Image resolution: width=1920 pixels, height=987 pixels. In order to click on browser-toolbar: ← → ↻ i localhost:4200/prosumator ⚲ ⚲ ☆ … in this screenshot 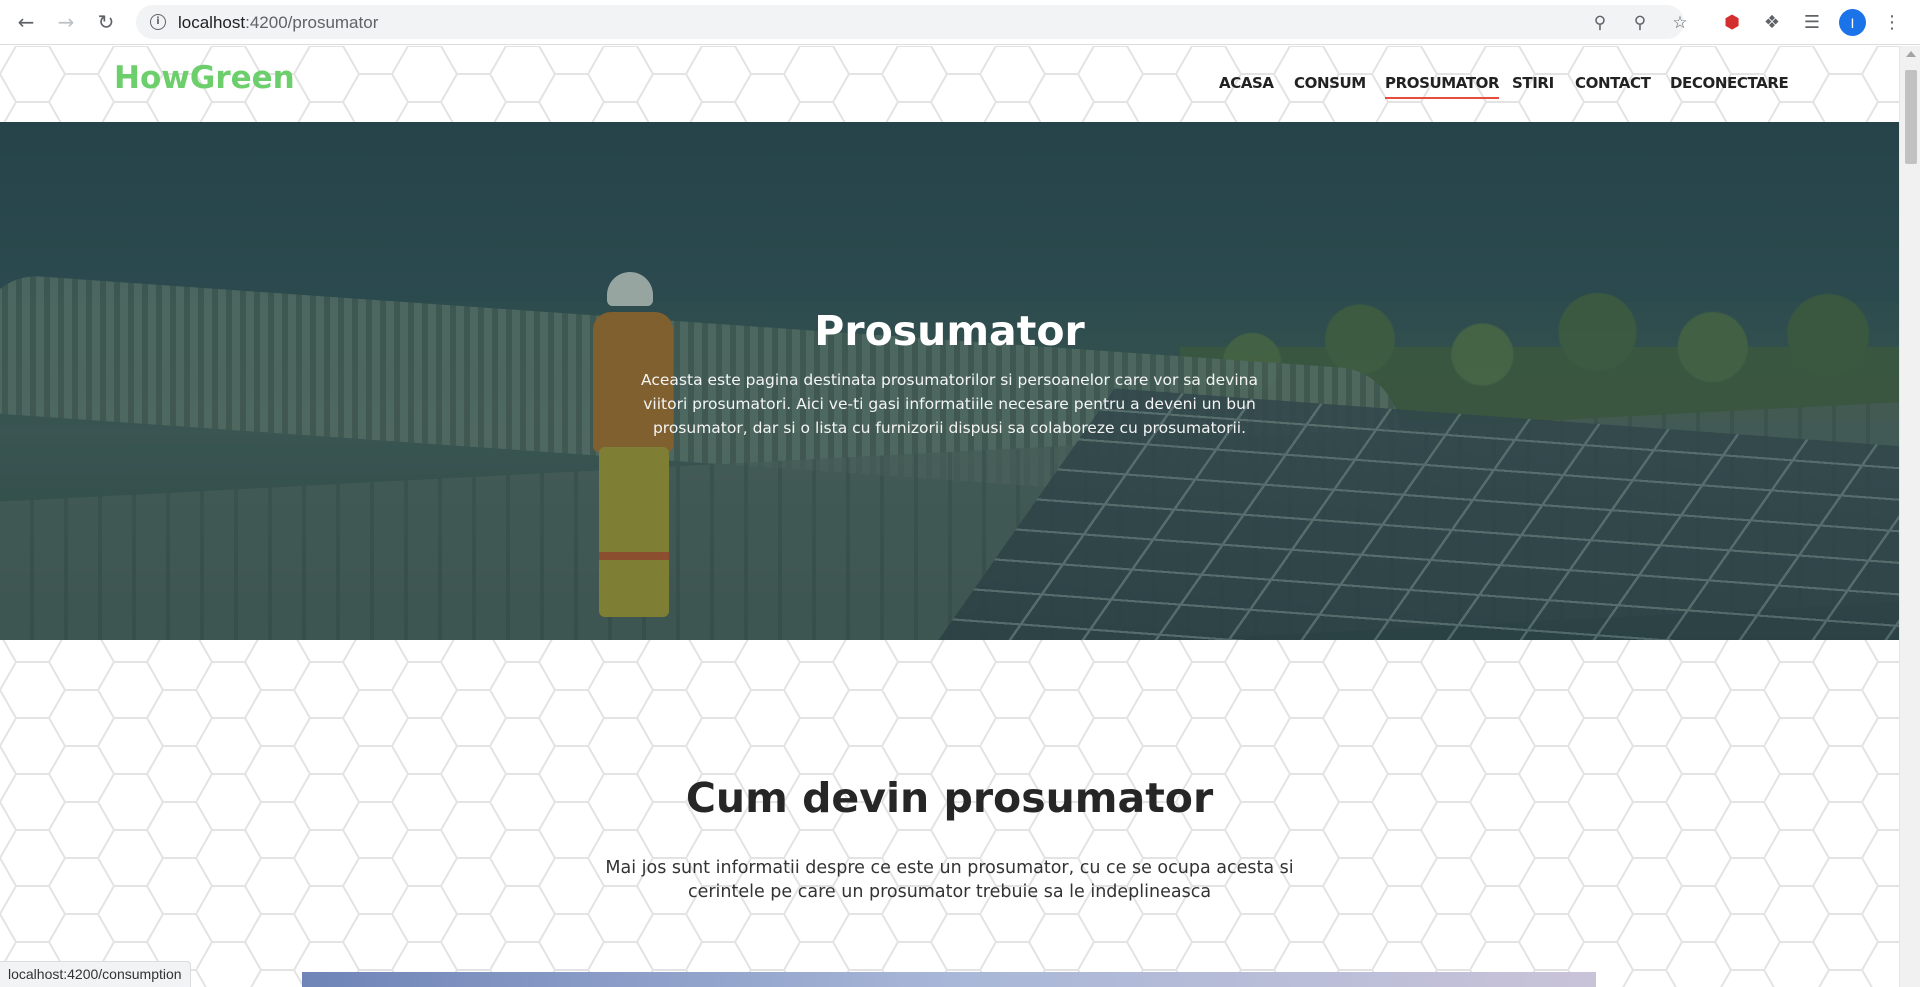, I will do `click(960, 22)`.